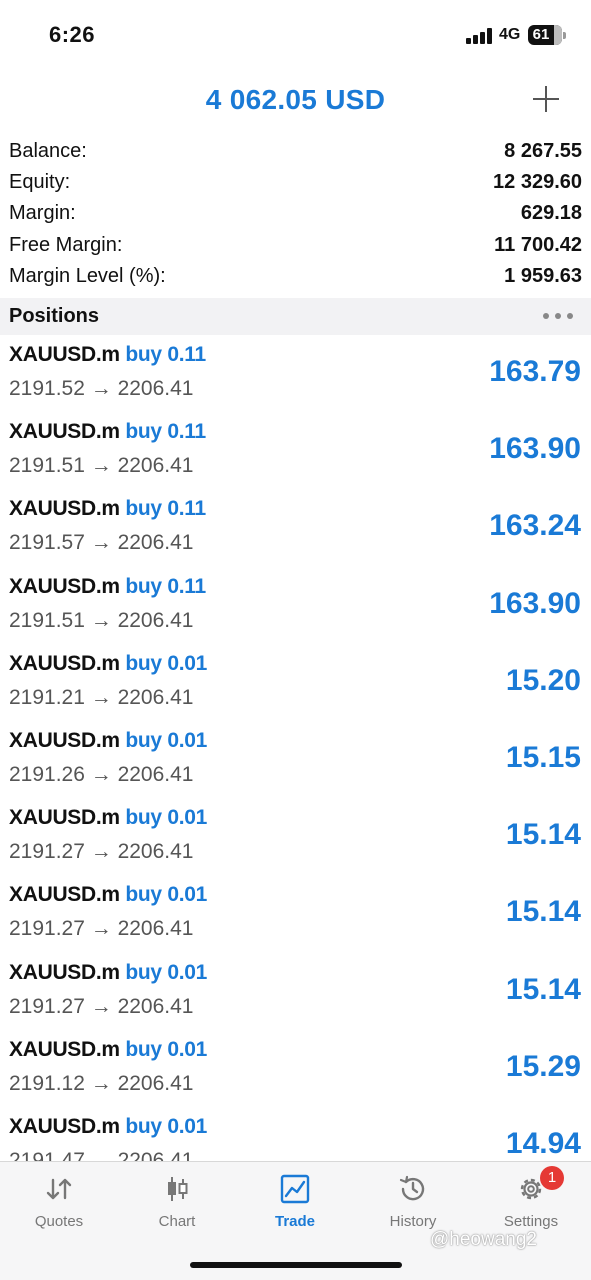  Describe the element at coordinates (296, 1265) in the screenshot. I see `home-indicator` at that location.